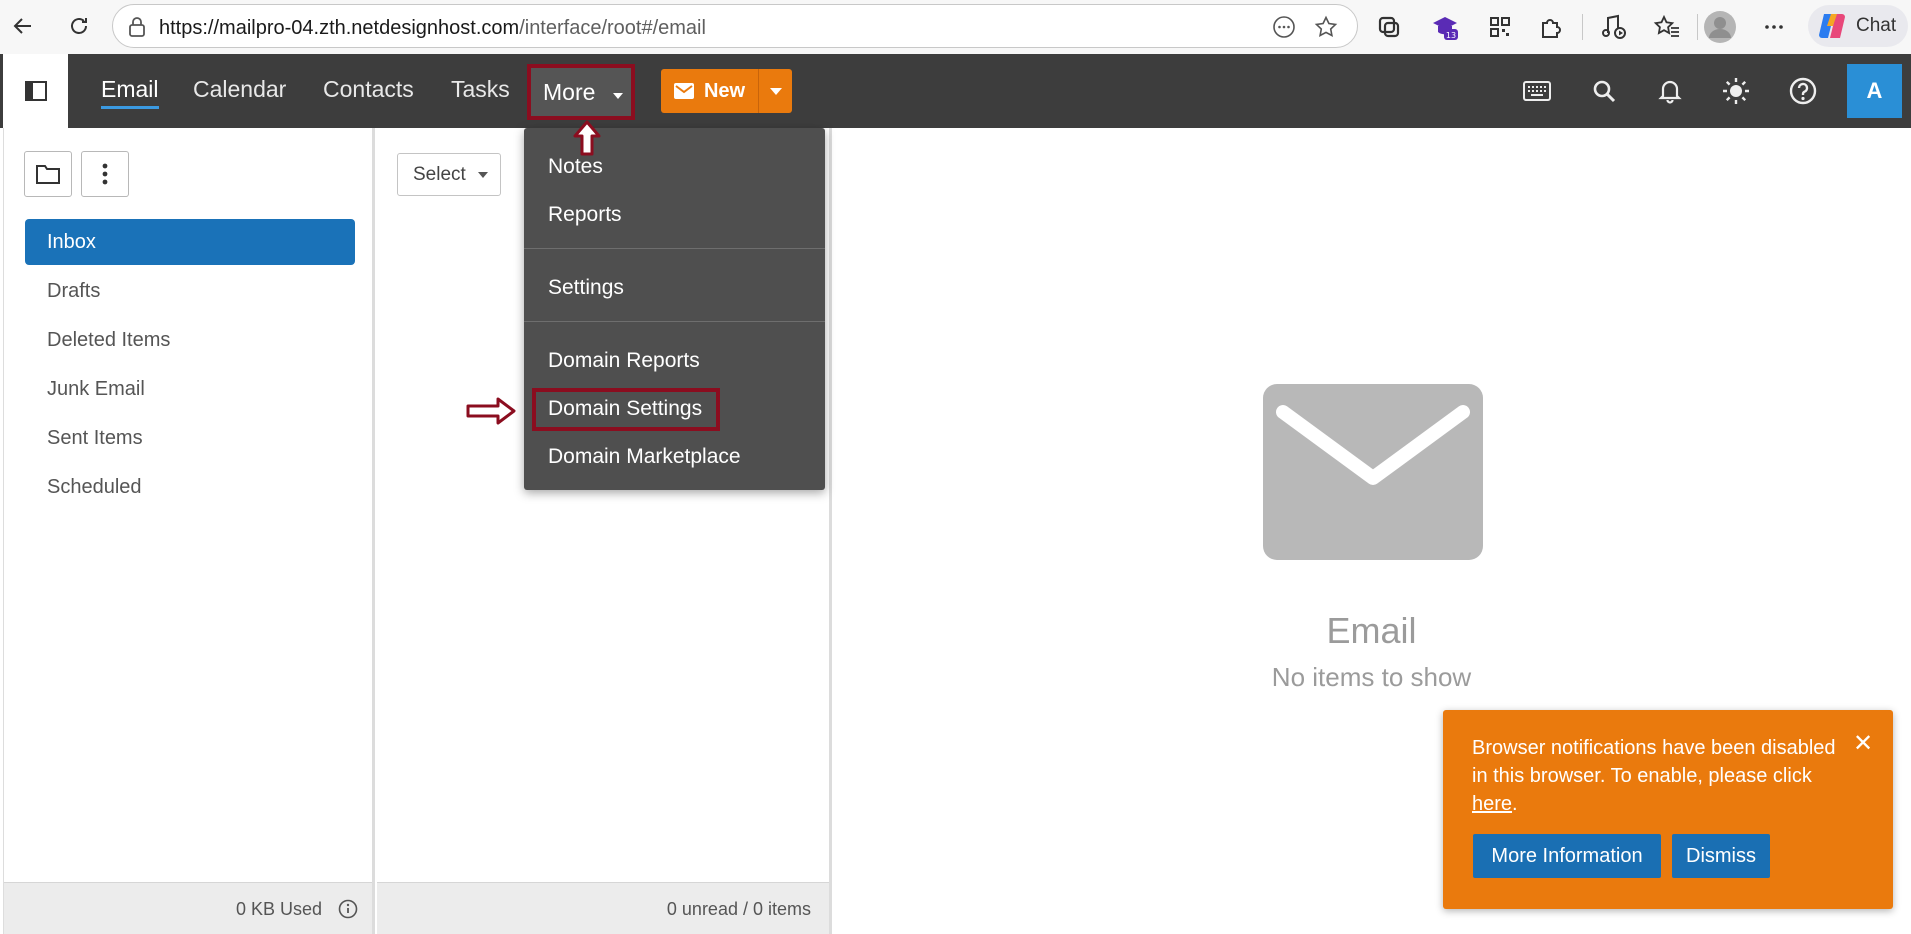  What do you see at coordinates (1445, 27) in the screenshot?
I see `extension-graduation-icon: 13` at bounding box center [1445, 27].